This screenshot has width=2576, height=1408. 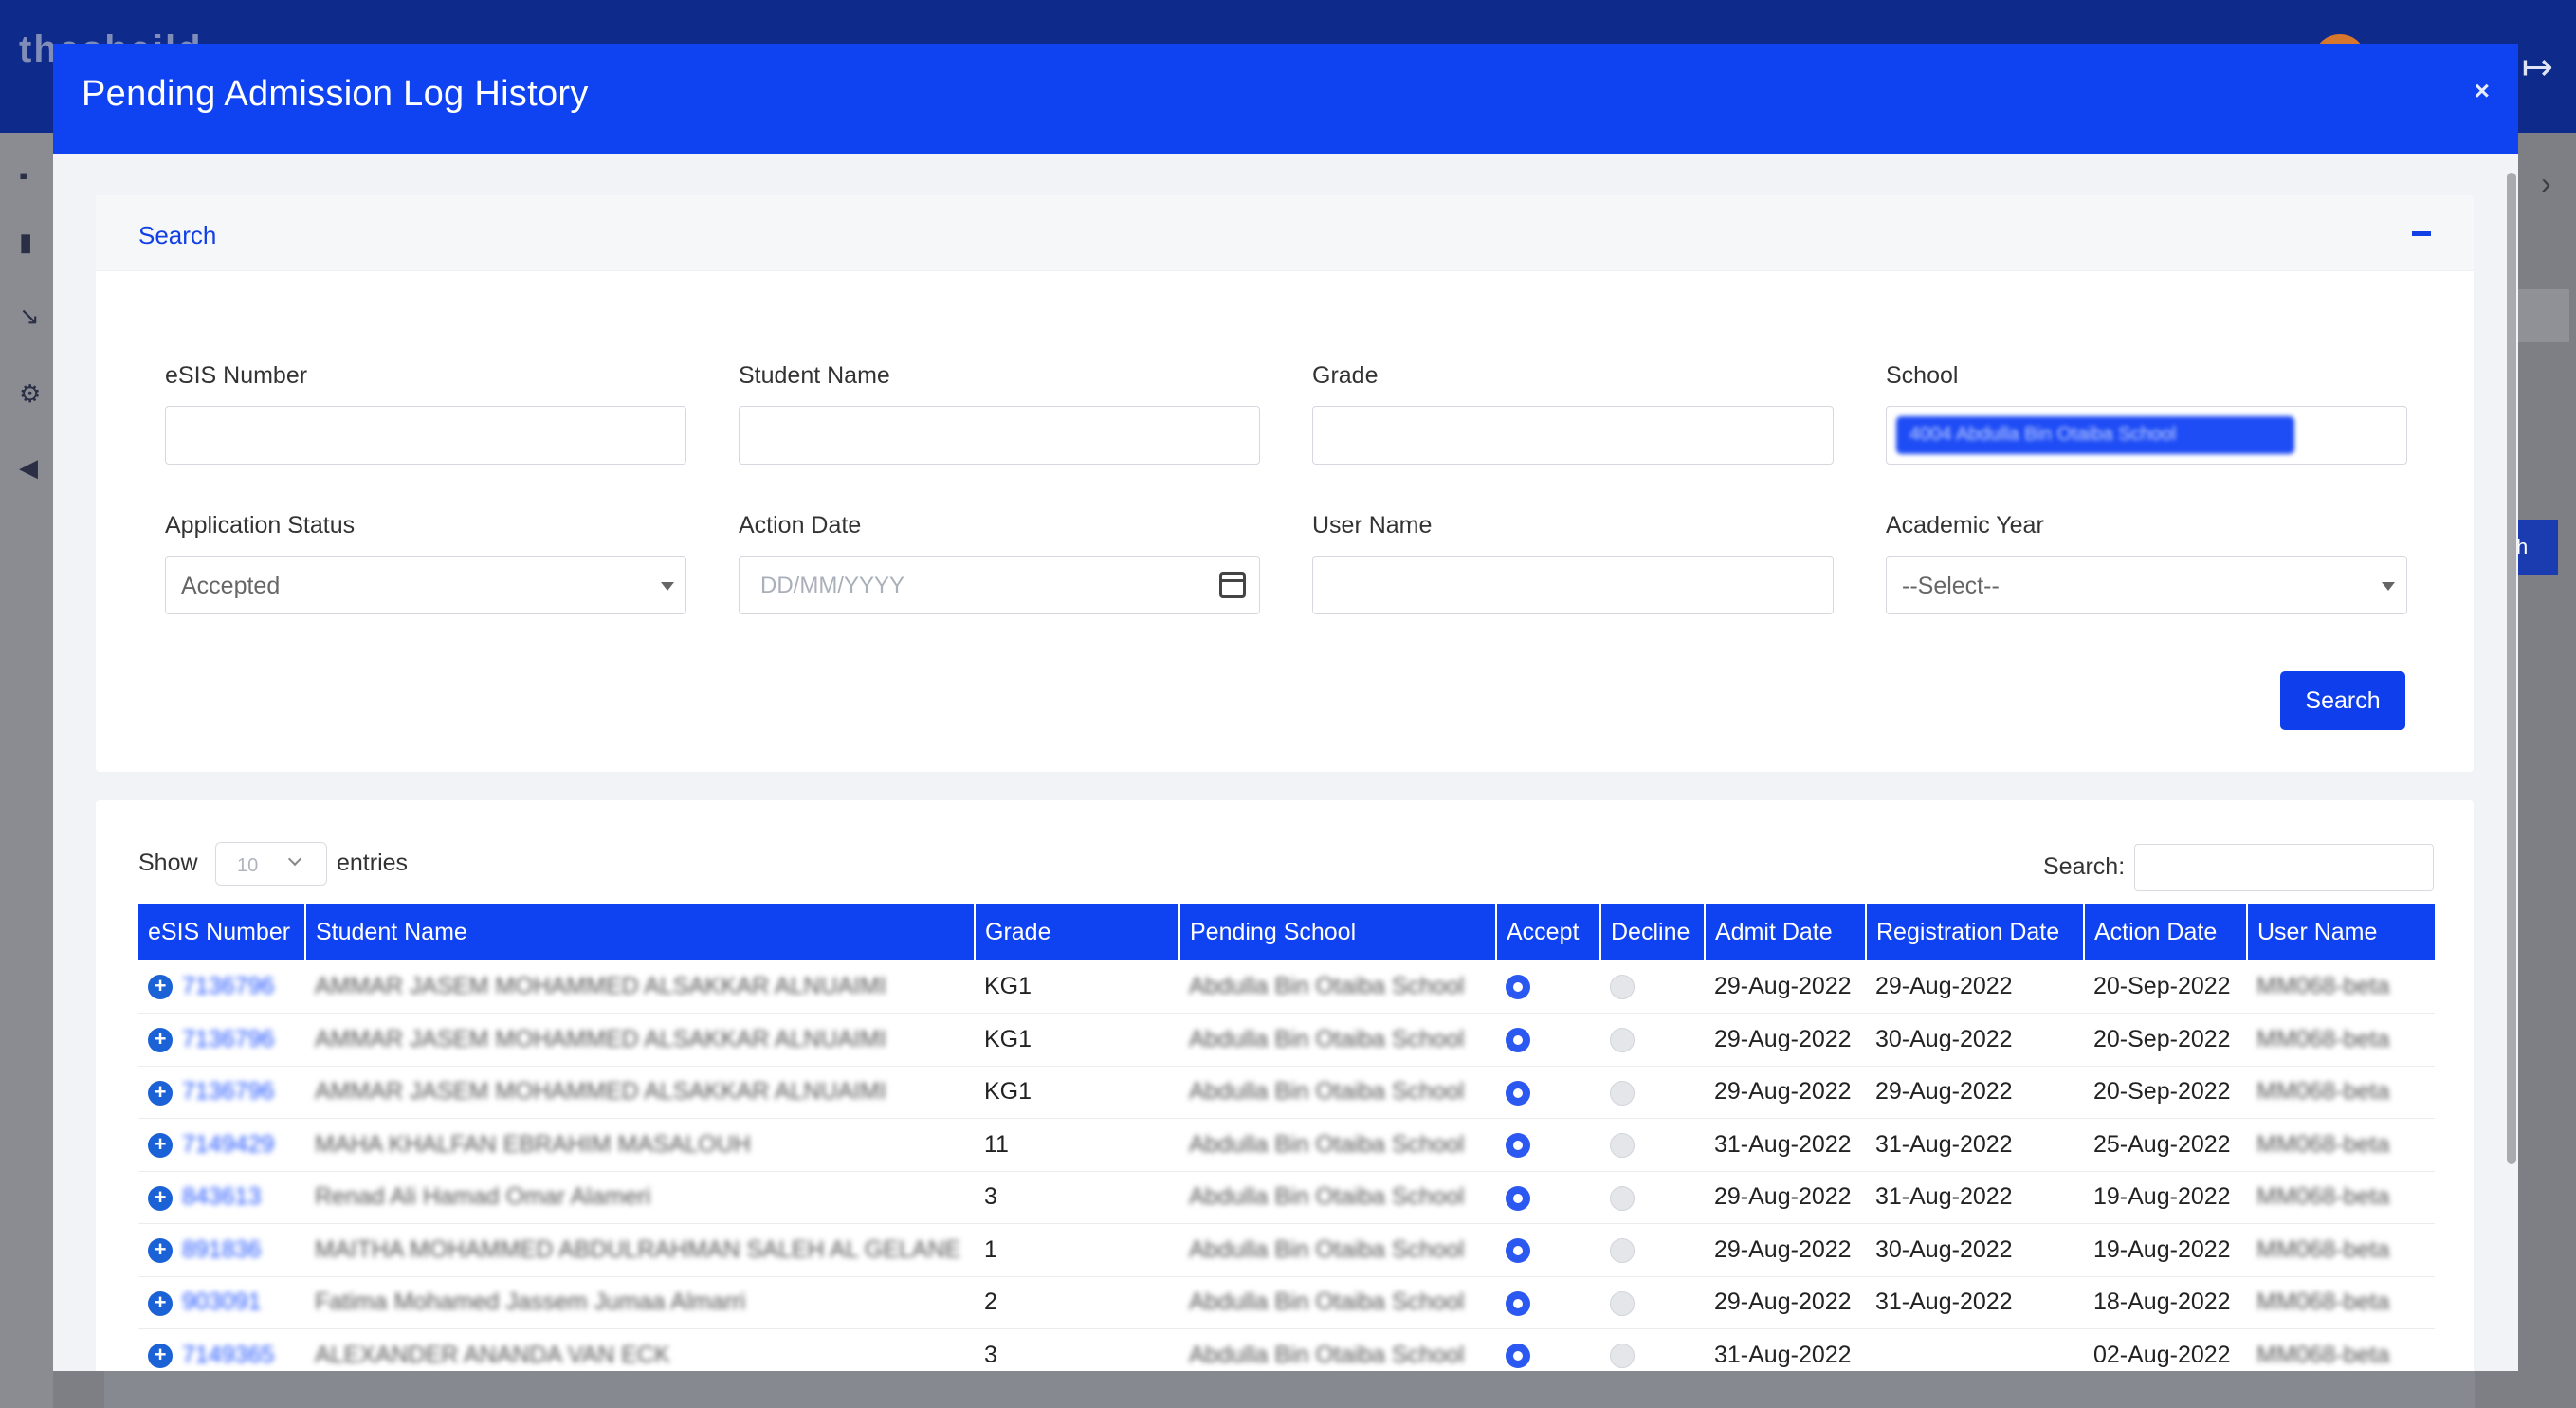 What do you see at coordinates (1232, 585) in the screenshot?
I see `calendar-icon` at bounding box center [1232, 585].